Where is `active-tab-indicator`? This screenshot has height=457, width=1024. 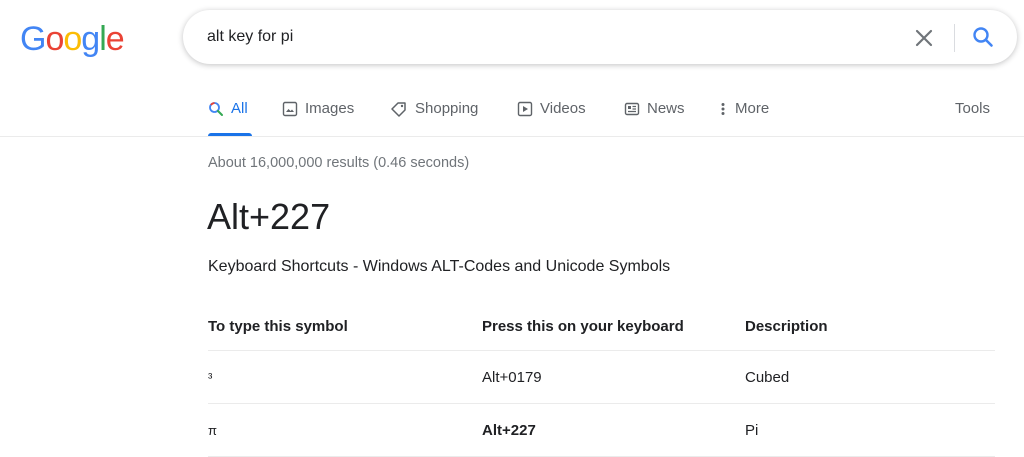
active-tab-indicator is located at coordinates (230, 134).